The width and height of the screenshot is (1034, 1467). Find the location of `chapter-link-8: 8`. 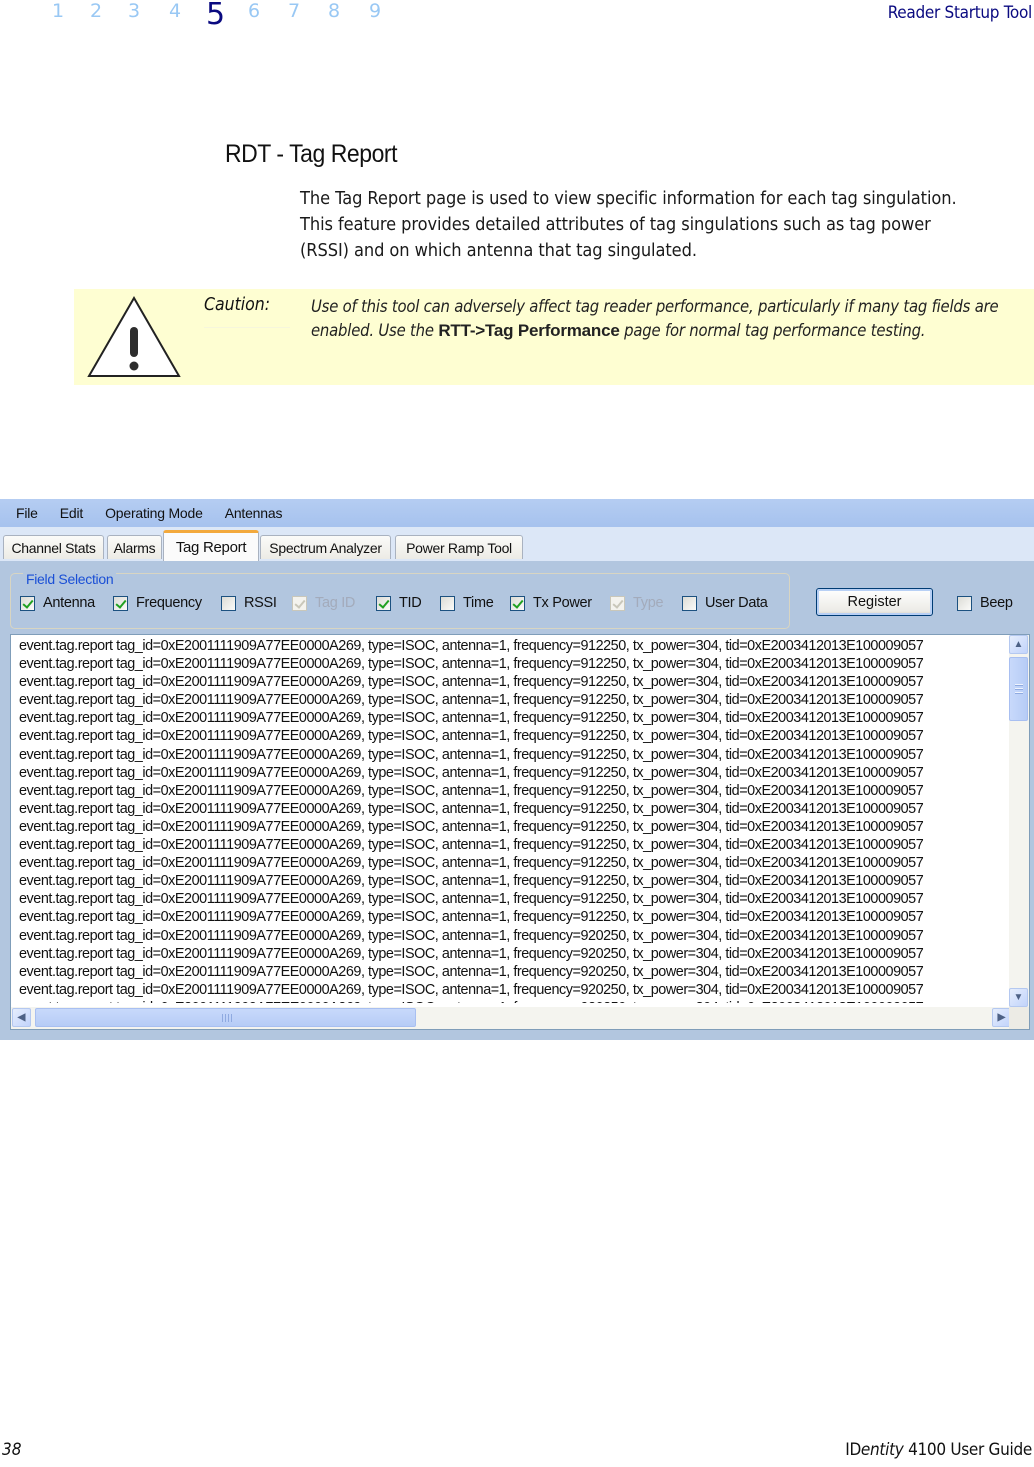

chapter-link-8: 8 is located at coordinates (334, 11).